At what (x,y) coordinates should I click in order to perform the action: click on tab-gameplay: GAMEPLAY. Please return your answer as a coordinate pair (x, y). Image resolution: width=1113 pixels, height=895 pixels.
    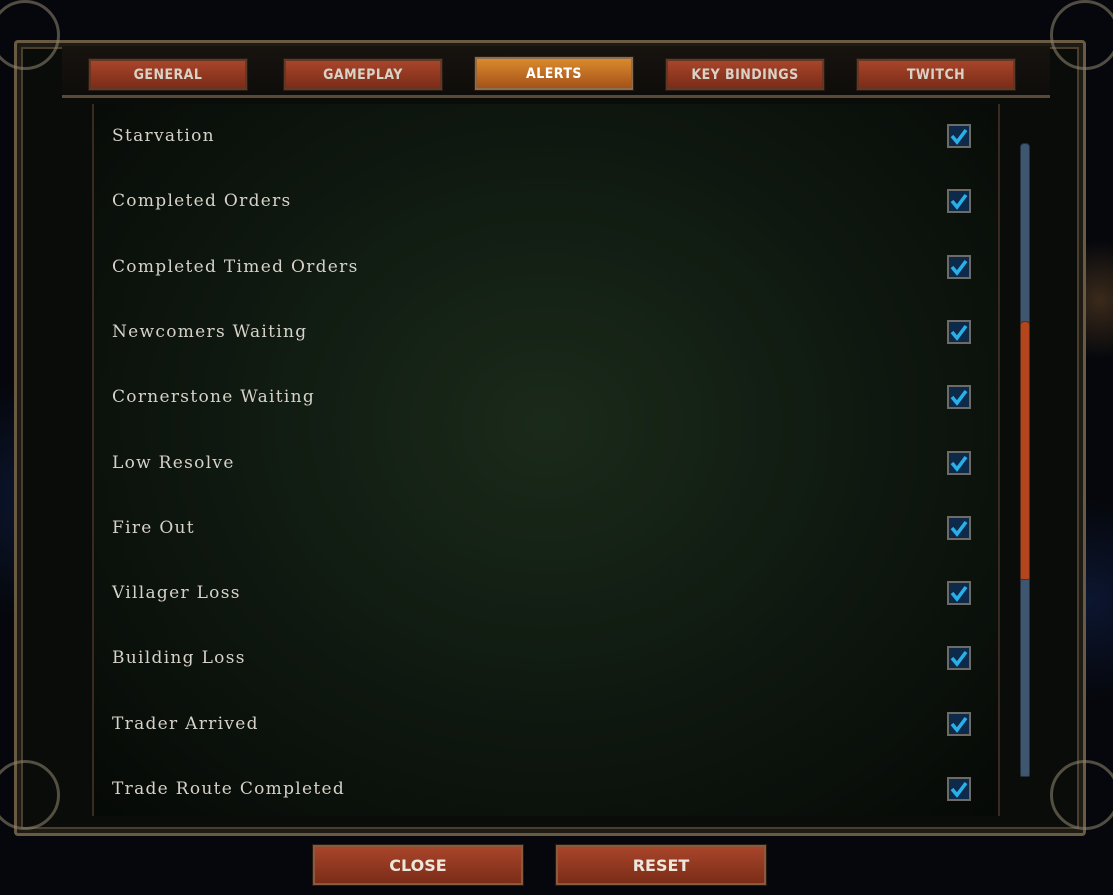
    Looking at the image, I should click on (363, 74).